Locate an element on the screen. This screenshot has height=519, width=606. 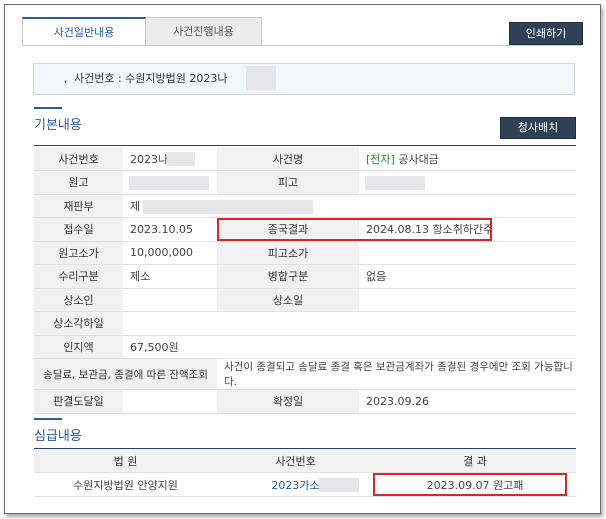
electronic-tag: [전자] is located at coordinates (380, 159).